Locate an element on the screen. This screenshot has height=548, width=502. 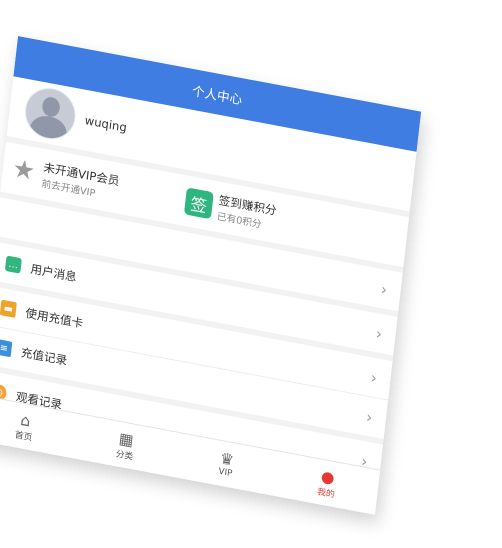
page-title: 个人中心 is located at coordinates (217, 95).